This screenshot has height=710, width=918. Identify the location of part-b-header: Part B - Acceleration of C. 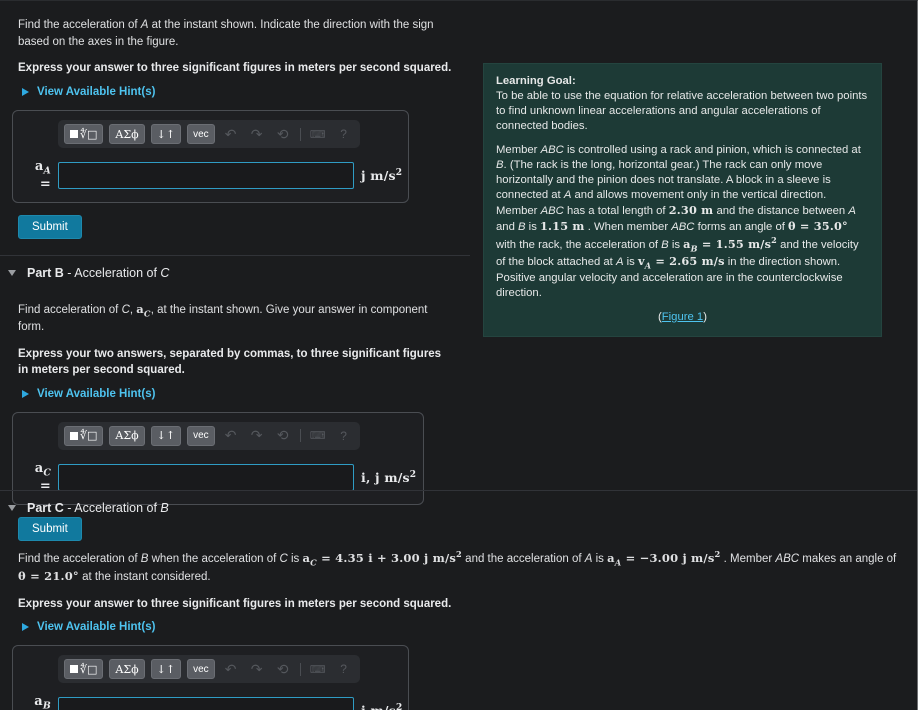
(235, 272).